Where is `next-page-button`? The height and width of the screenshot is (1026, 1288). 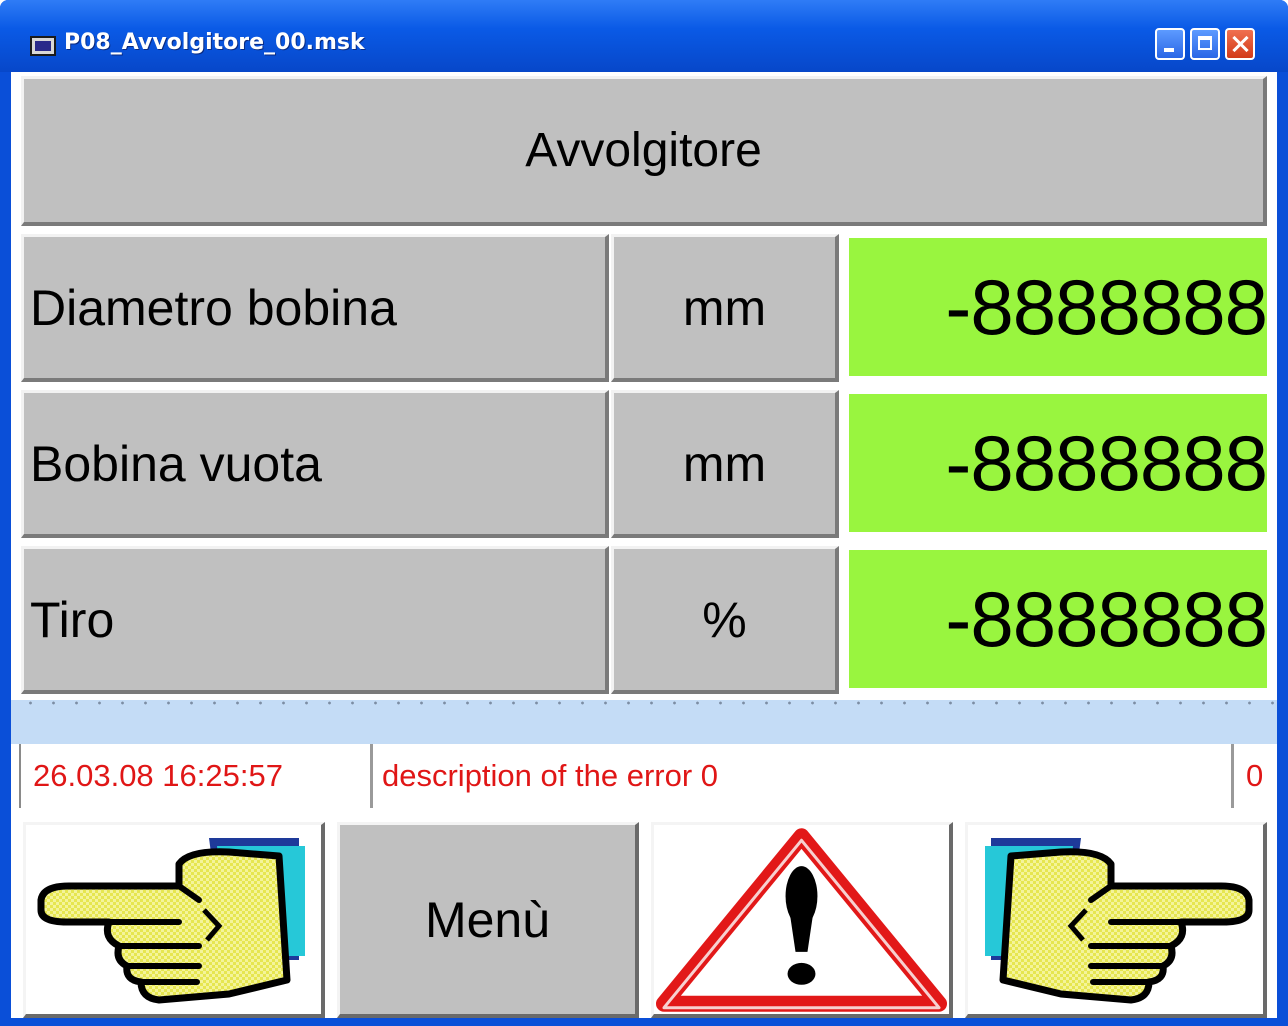
next-page-button is located at coordinates (1116, 920).